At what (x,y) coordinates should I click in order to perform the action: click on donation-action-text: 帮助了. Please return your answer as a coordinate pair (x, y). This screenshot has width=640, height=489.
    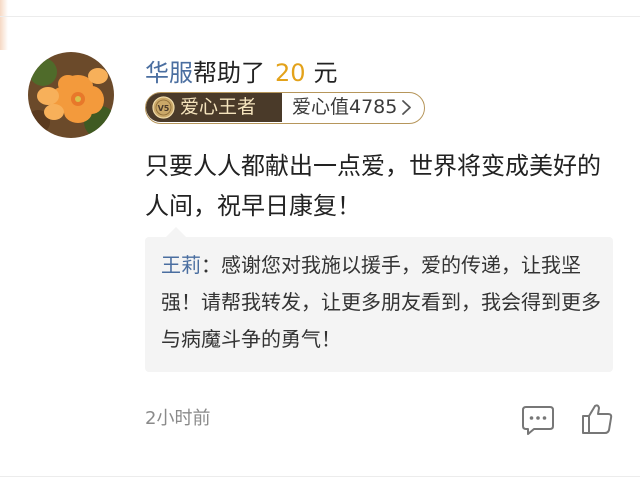
    Looking at the image, I should click on (229, 73).